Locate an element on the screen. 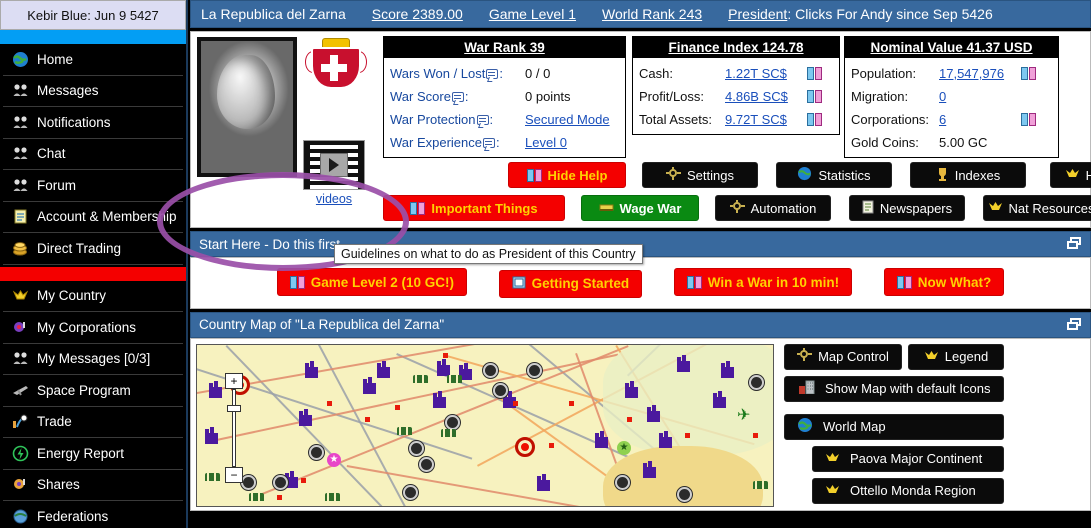 The height and width of the screenshot is (528, 1091). nominal-label: Migration: is located at coordinates (880, 96).